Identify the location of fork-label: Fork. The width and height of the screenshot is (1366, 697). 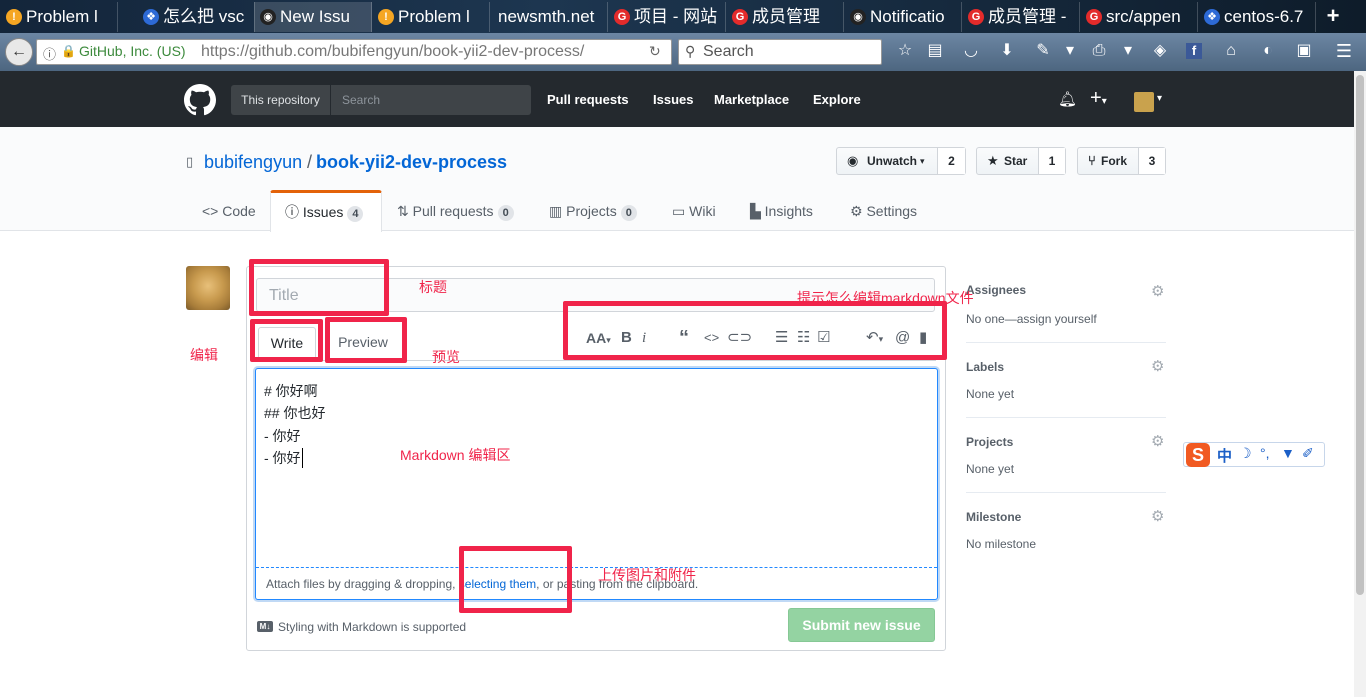
(1114, 161).